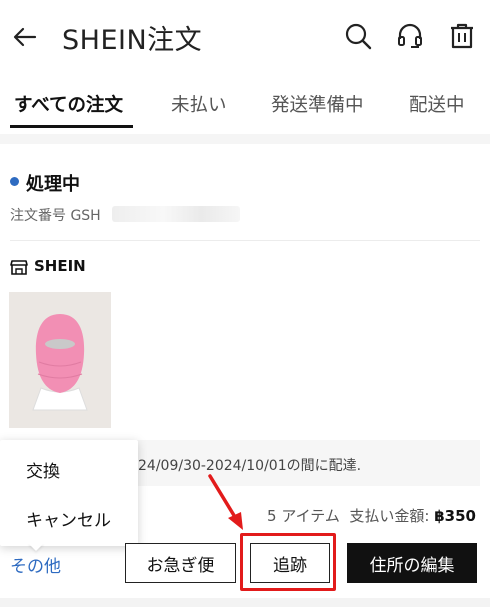 The image size is (490, 607). I want to click on menu-item-cancel: キャンセル, so click(68, 518).